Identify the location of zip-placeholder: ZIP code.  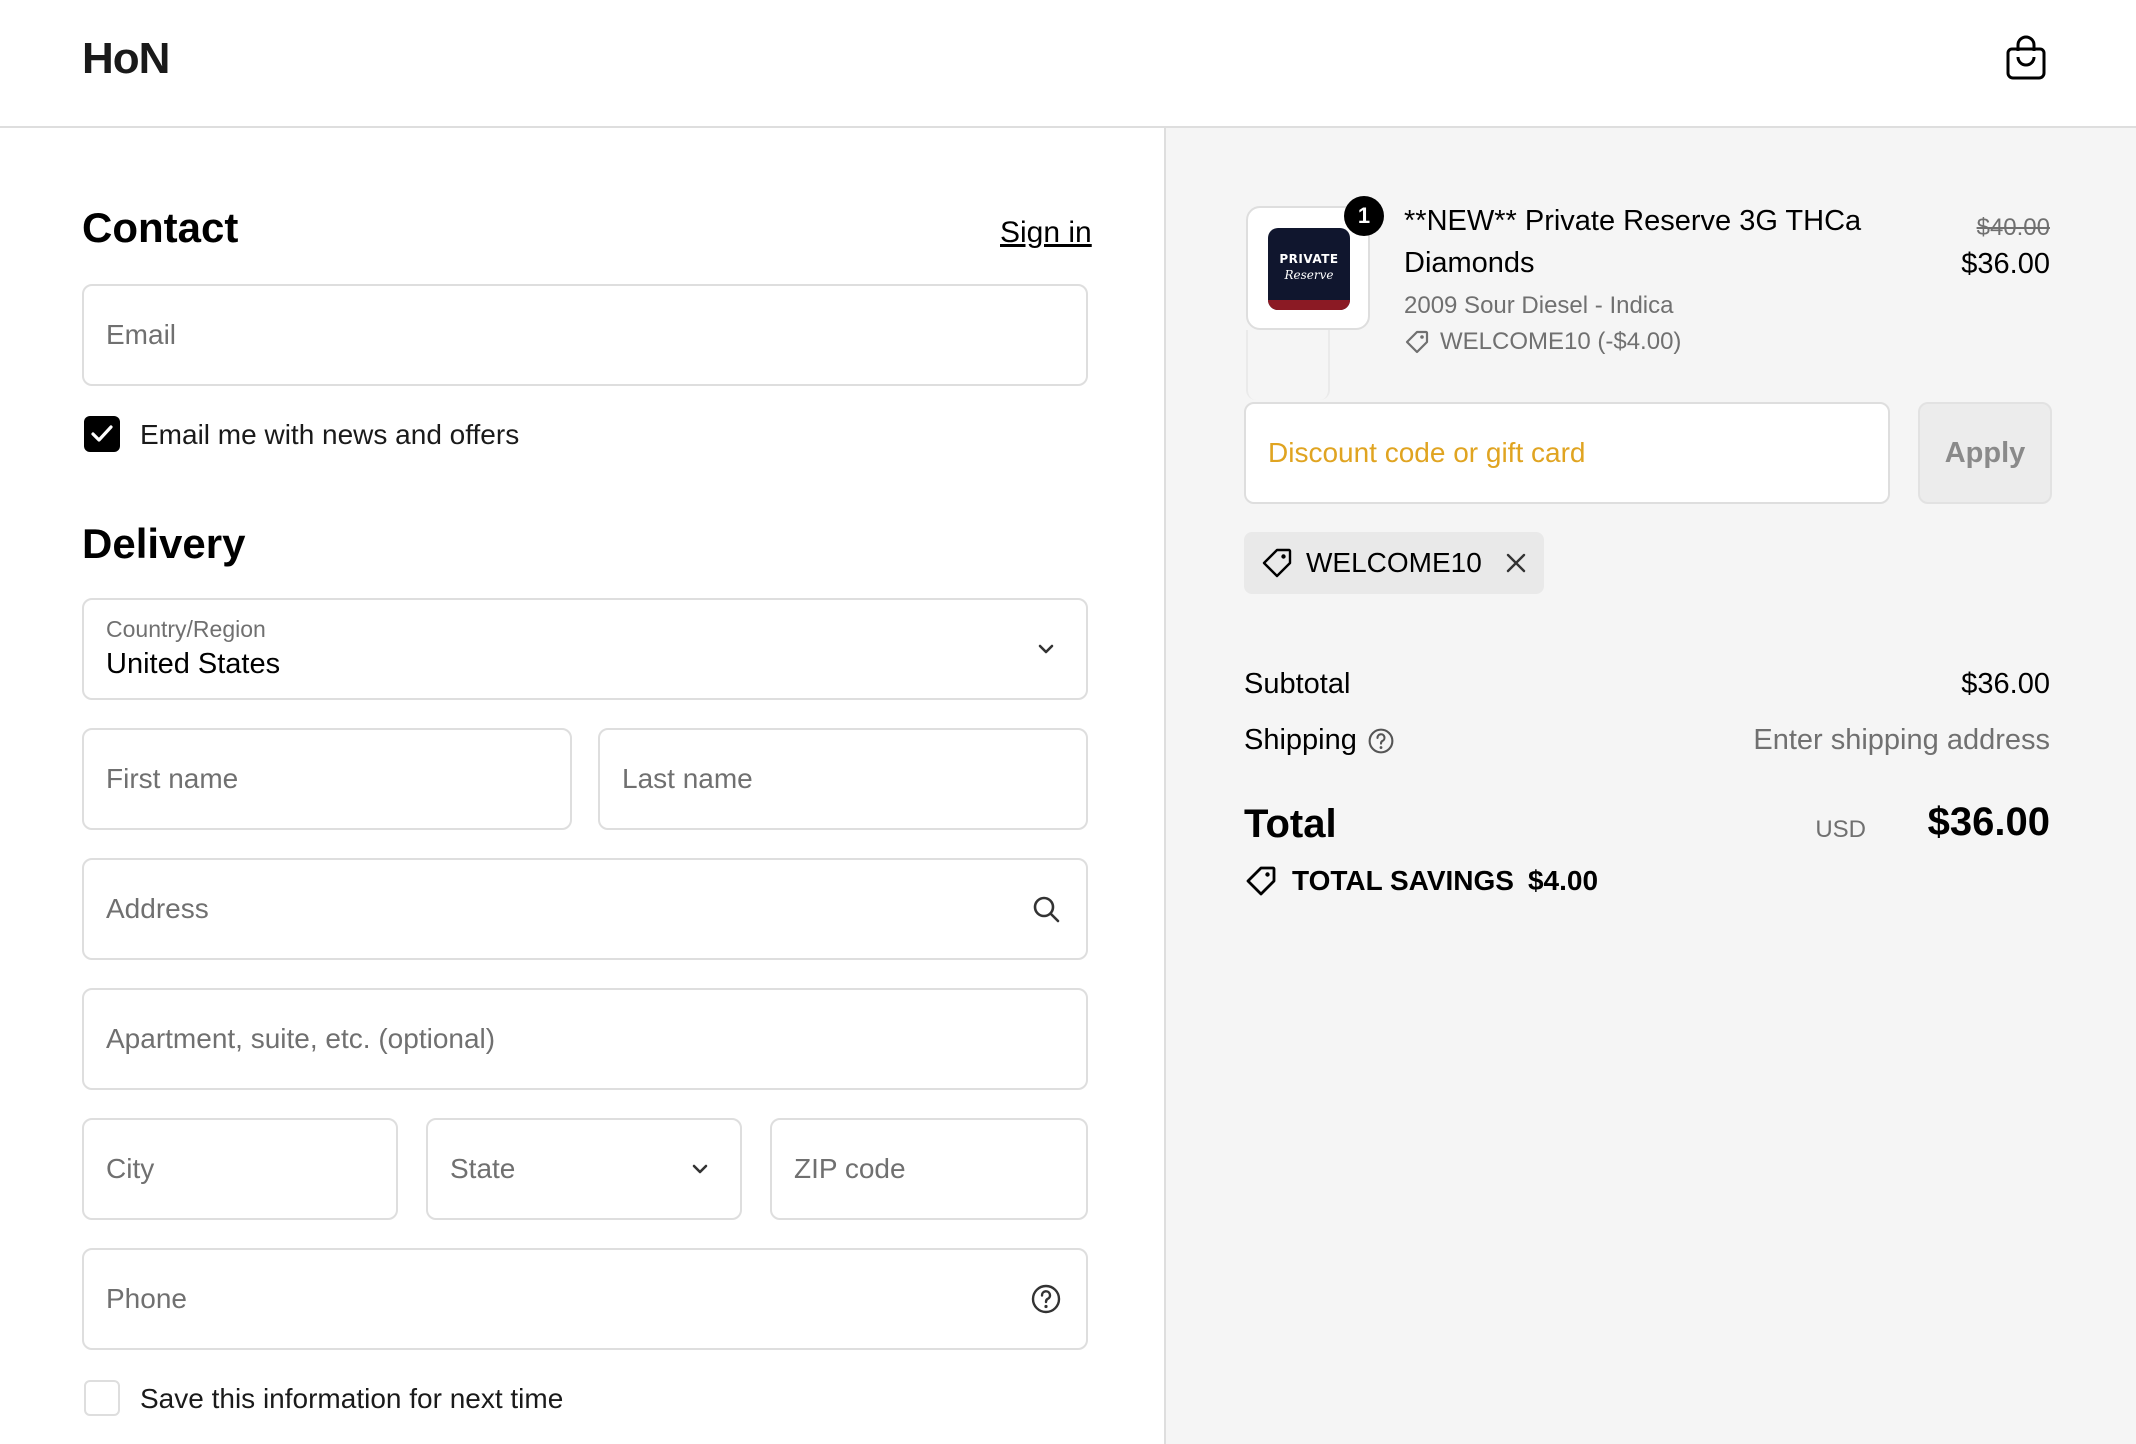
(850, 1168).